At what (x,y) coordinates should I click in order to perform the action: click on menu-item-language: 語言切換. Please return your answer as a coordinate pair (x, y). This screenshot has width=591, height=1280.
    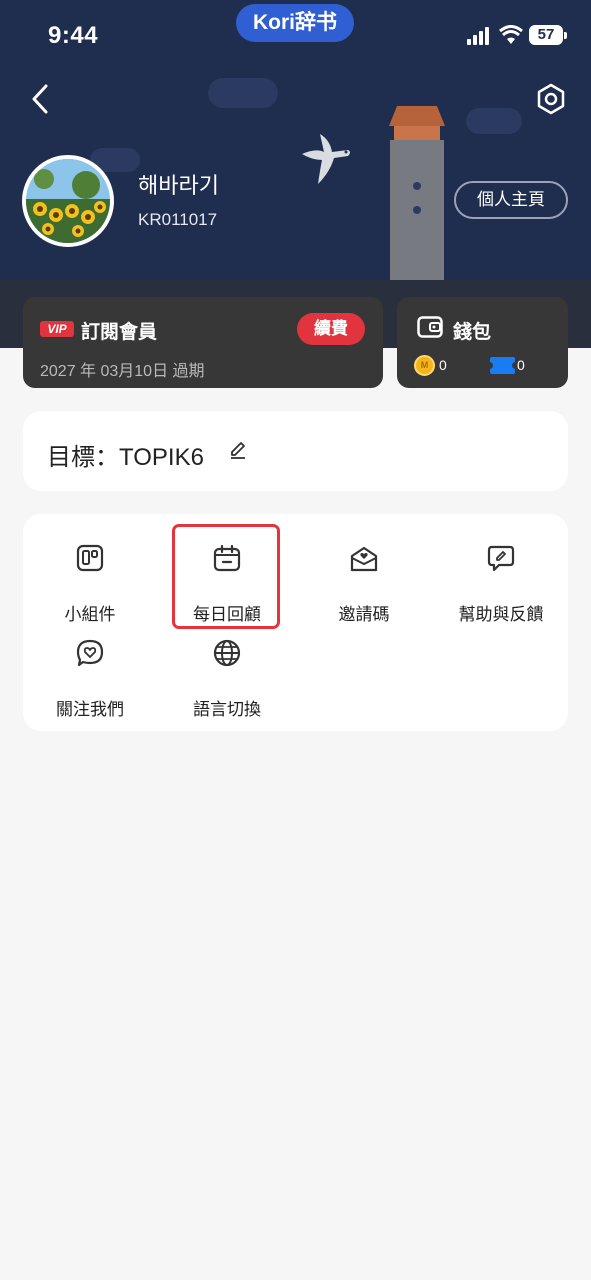
    Looking at the image, I should click on (227, 670).